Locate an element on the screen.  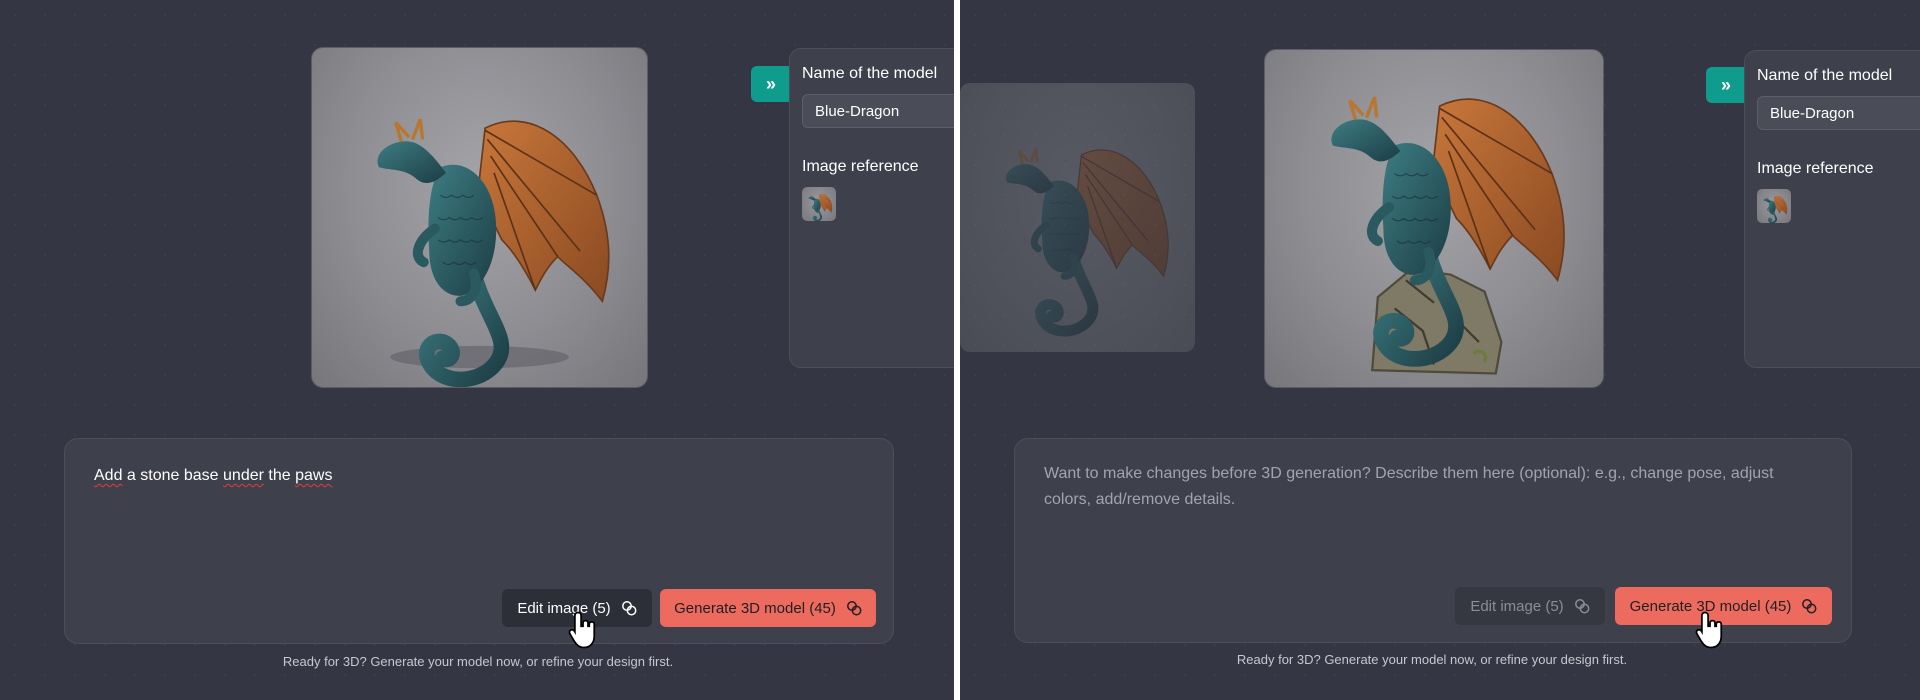
prompt-word: Add is located at coordinates (108, 475).